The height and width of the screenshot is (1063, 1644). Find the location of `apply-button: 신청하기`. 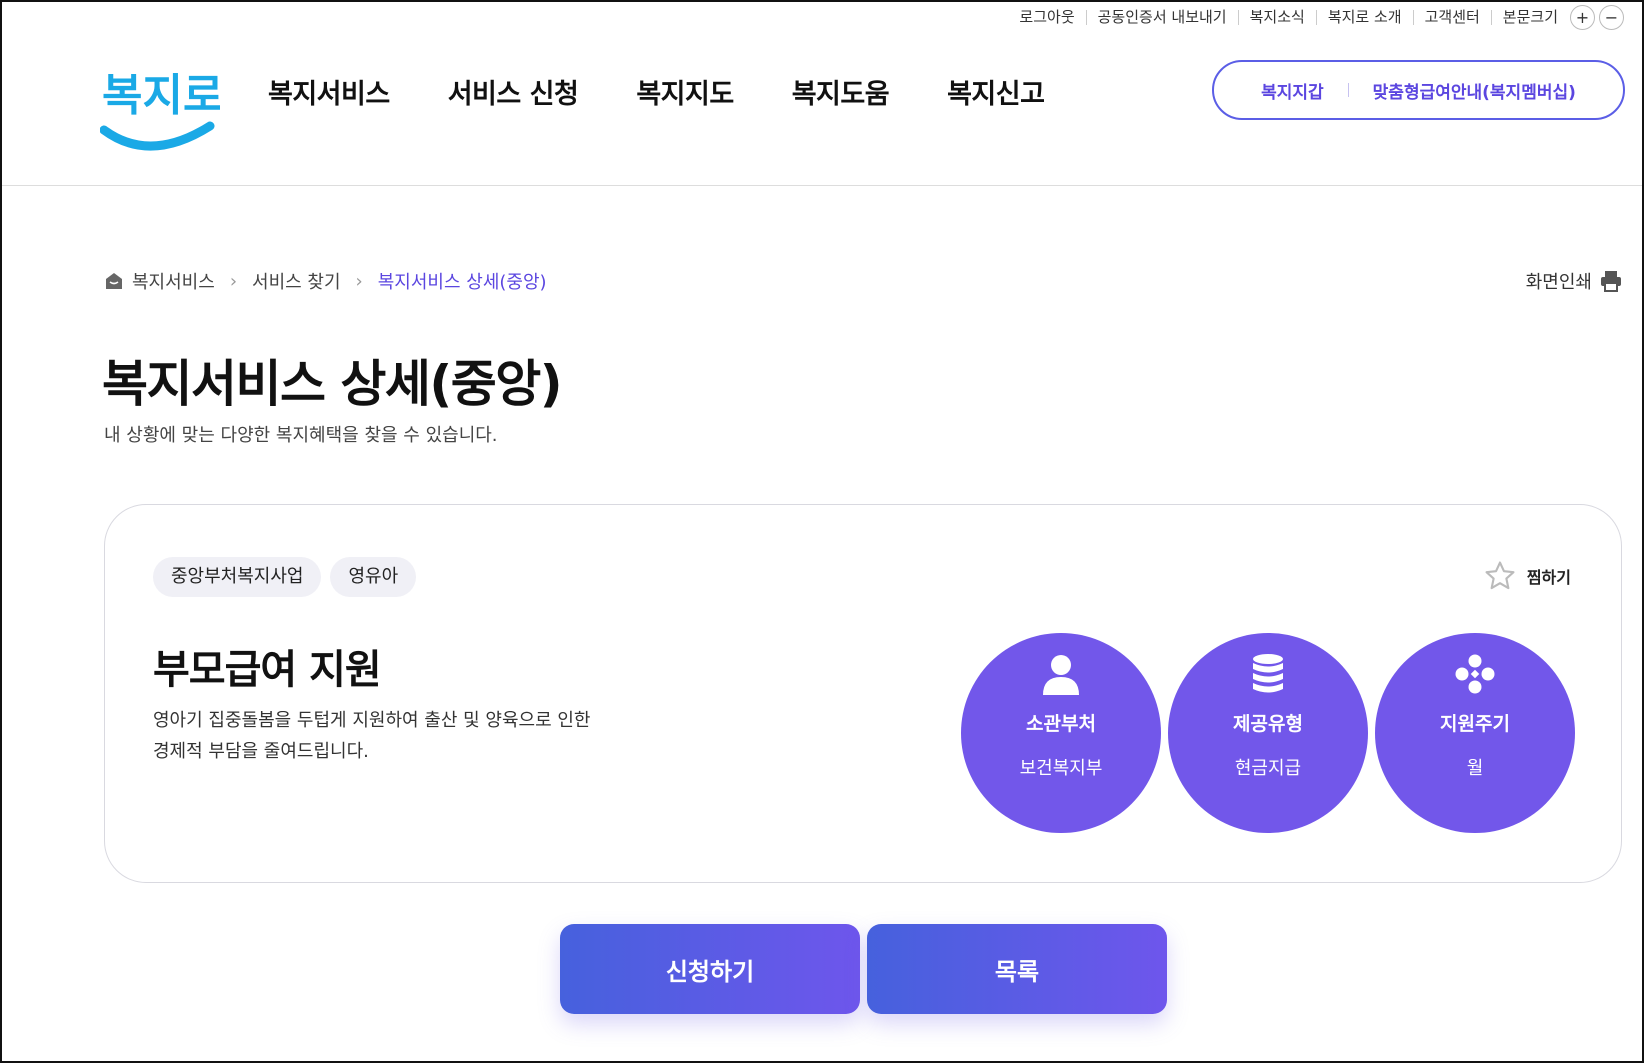

apply-button: 신청하기 is located at coordinates (710, 969).